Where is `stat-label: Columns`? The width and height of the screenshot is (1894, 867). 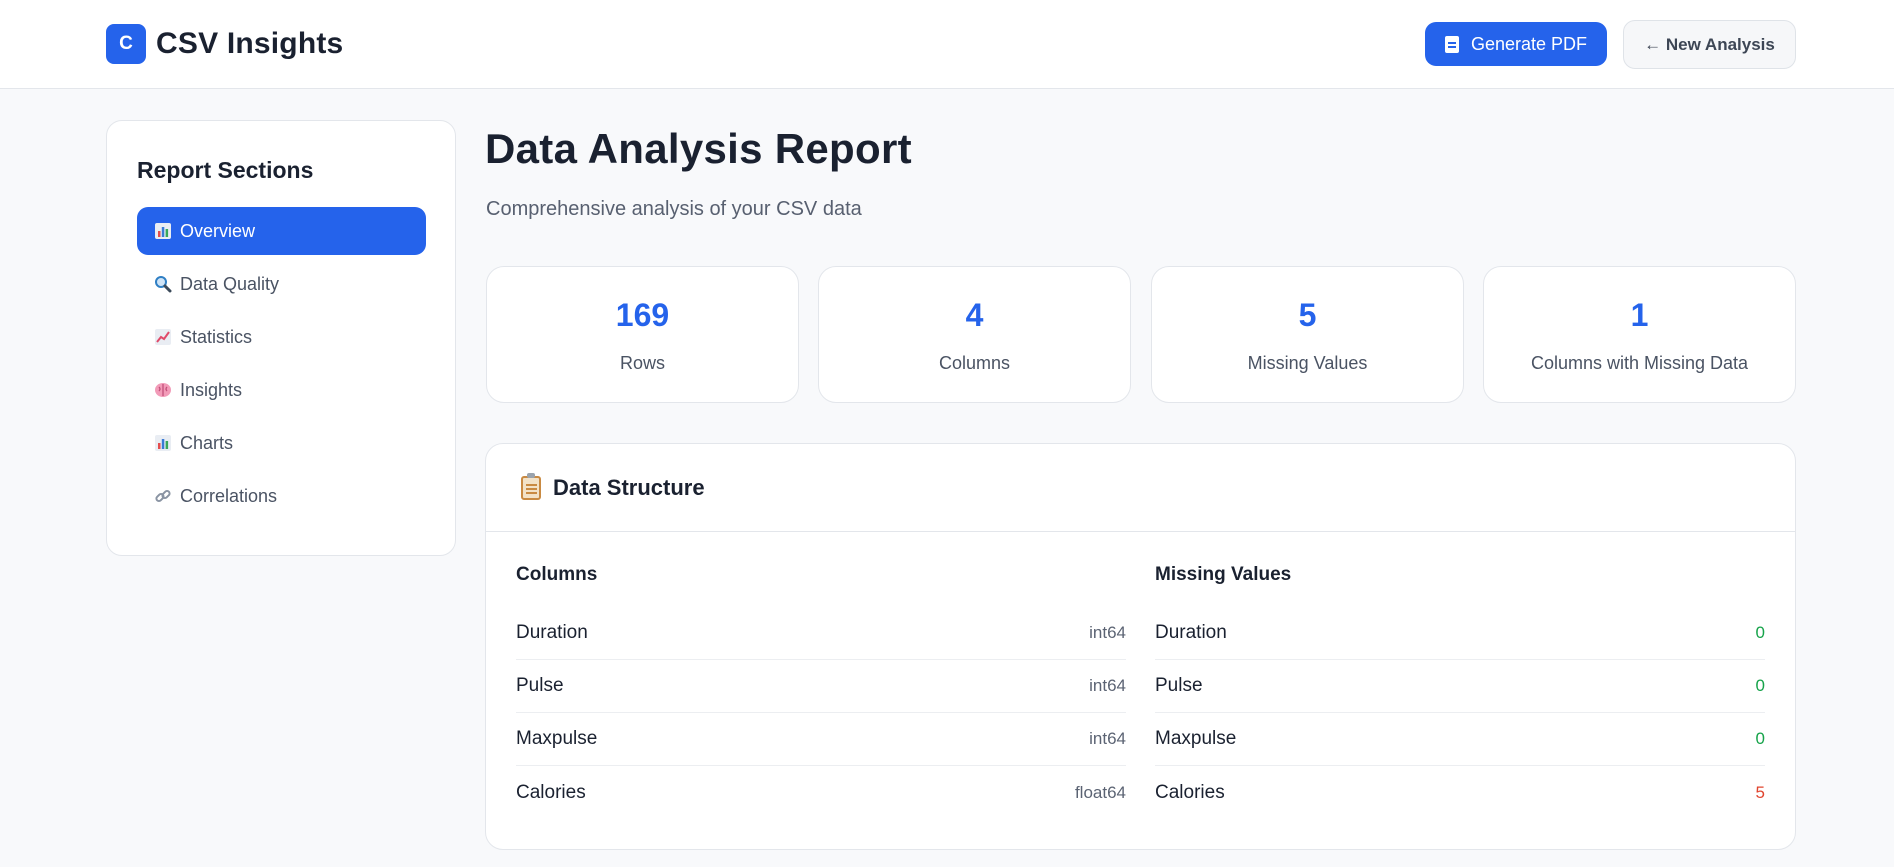 stat-label: Columns is located at coordinates (974, 363).